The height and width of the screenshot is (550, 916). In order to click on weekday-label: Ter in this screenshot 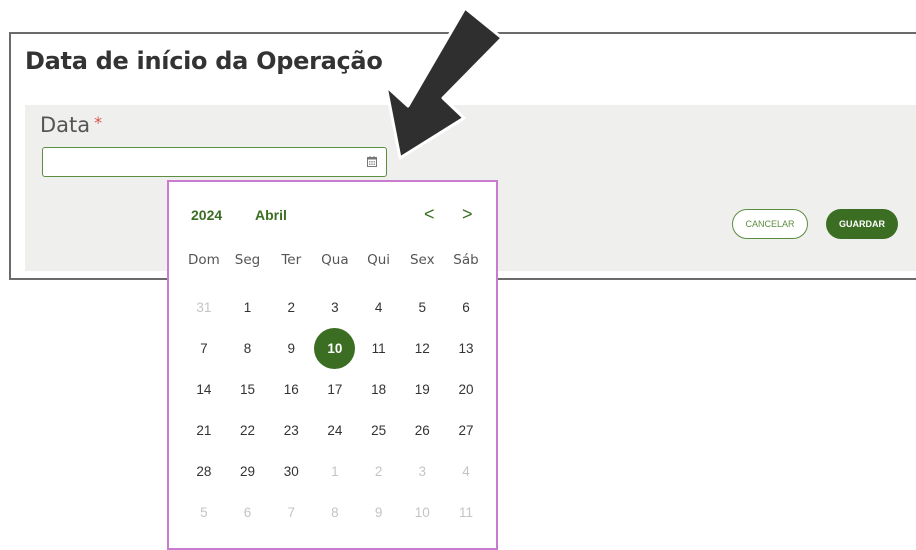, I will do `click(291, 260)`.